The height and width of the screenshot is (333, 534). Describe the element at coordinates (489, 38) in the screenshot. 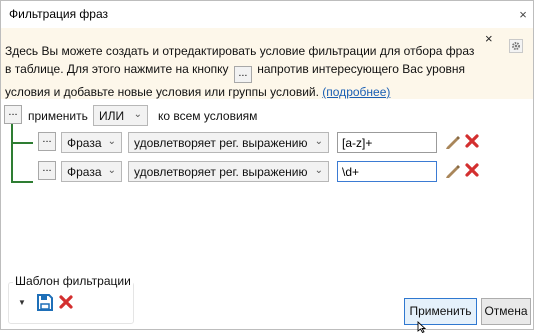

I see `info-close-icon: ×` at that location.